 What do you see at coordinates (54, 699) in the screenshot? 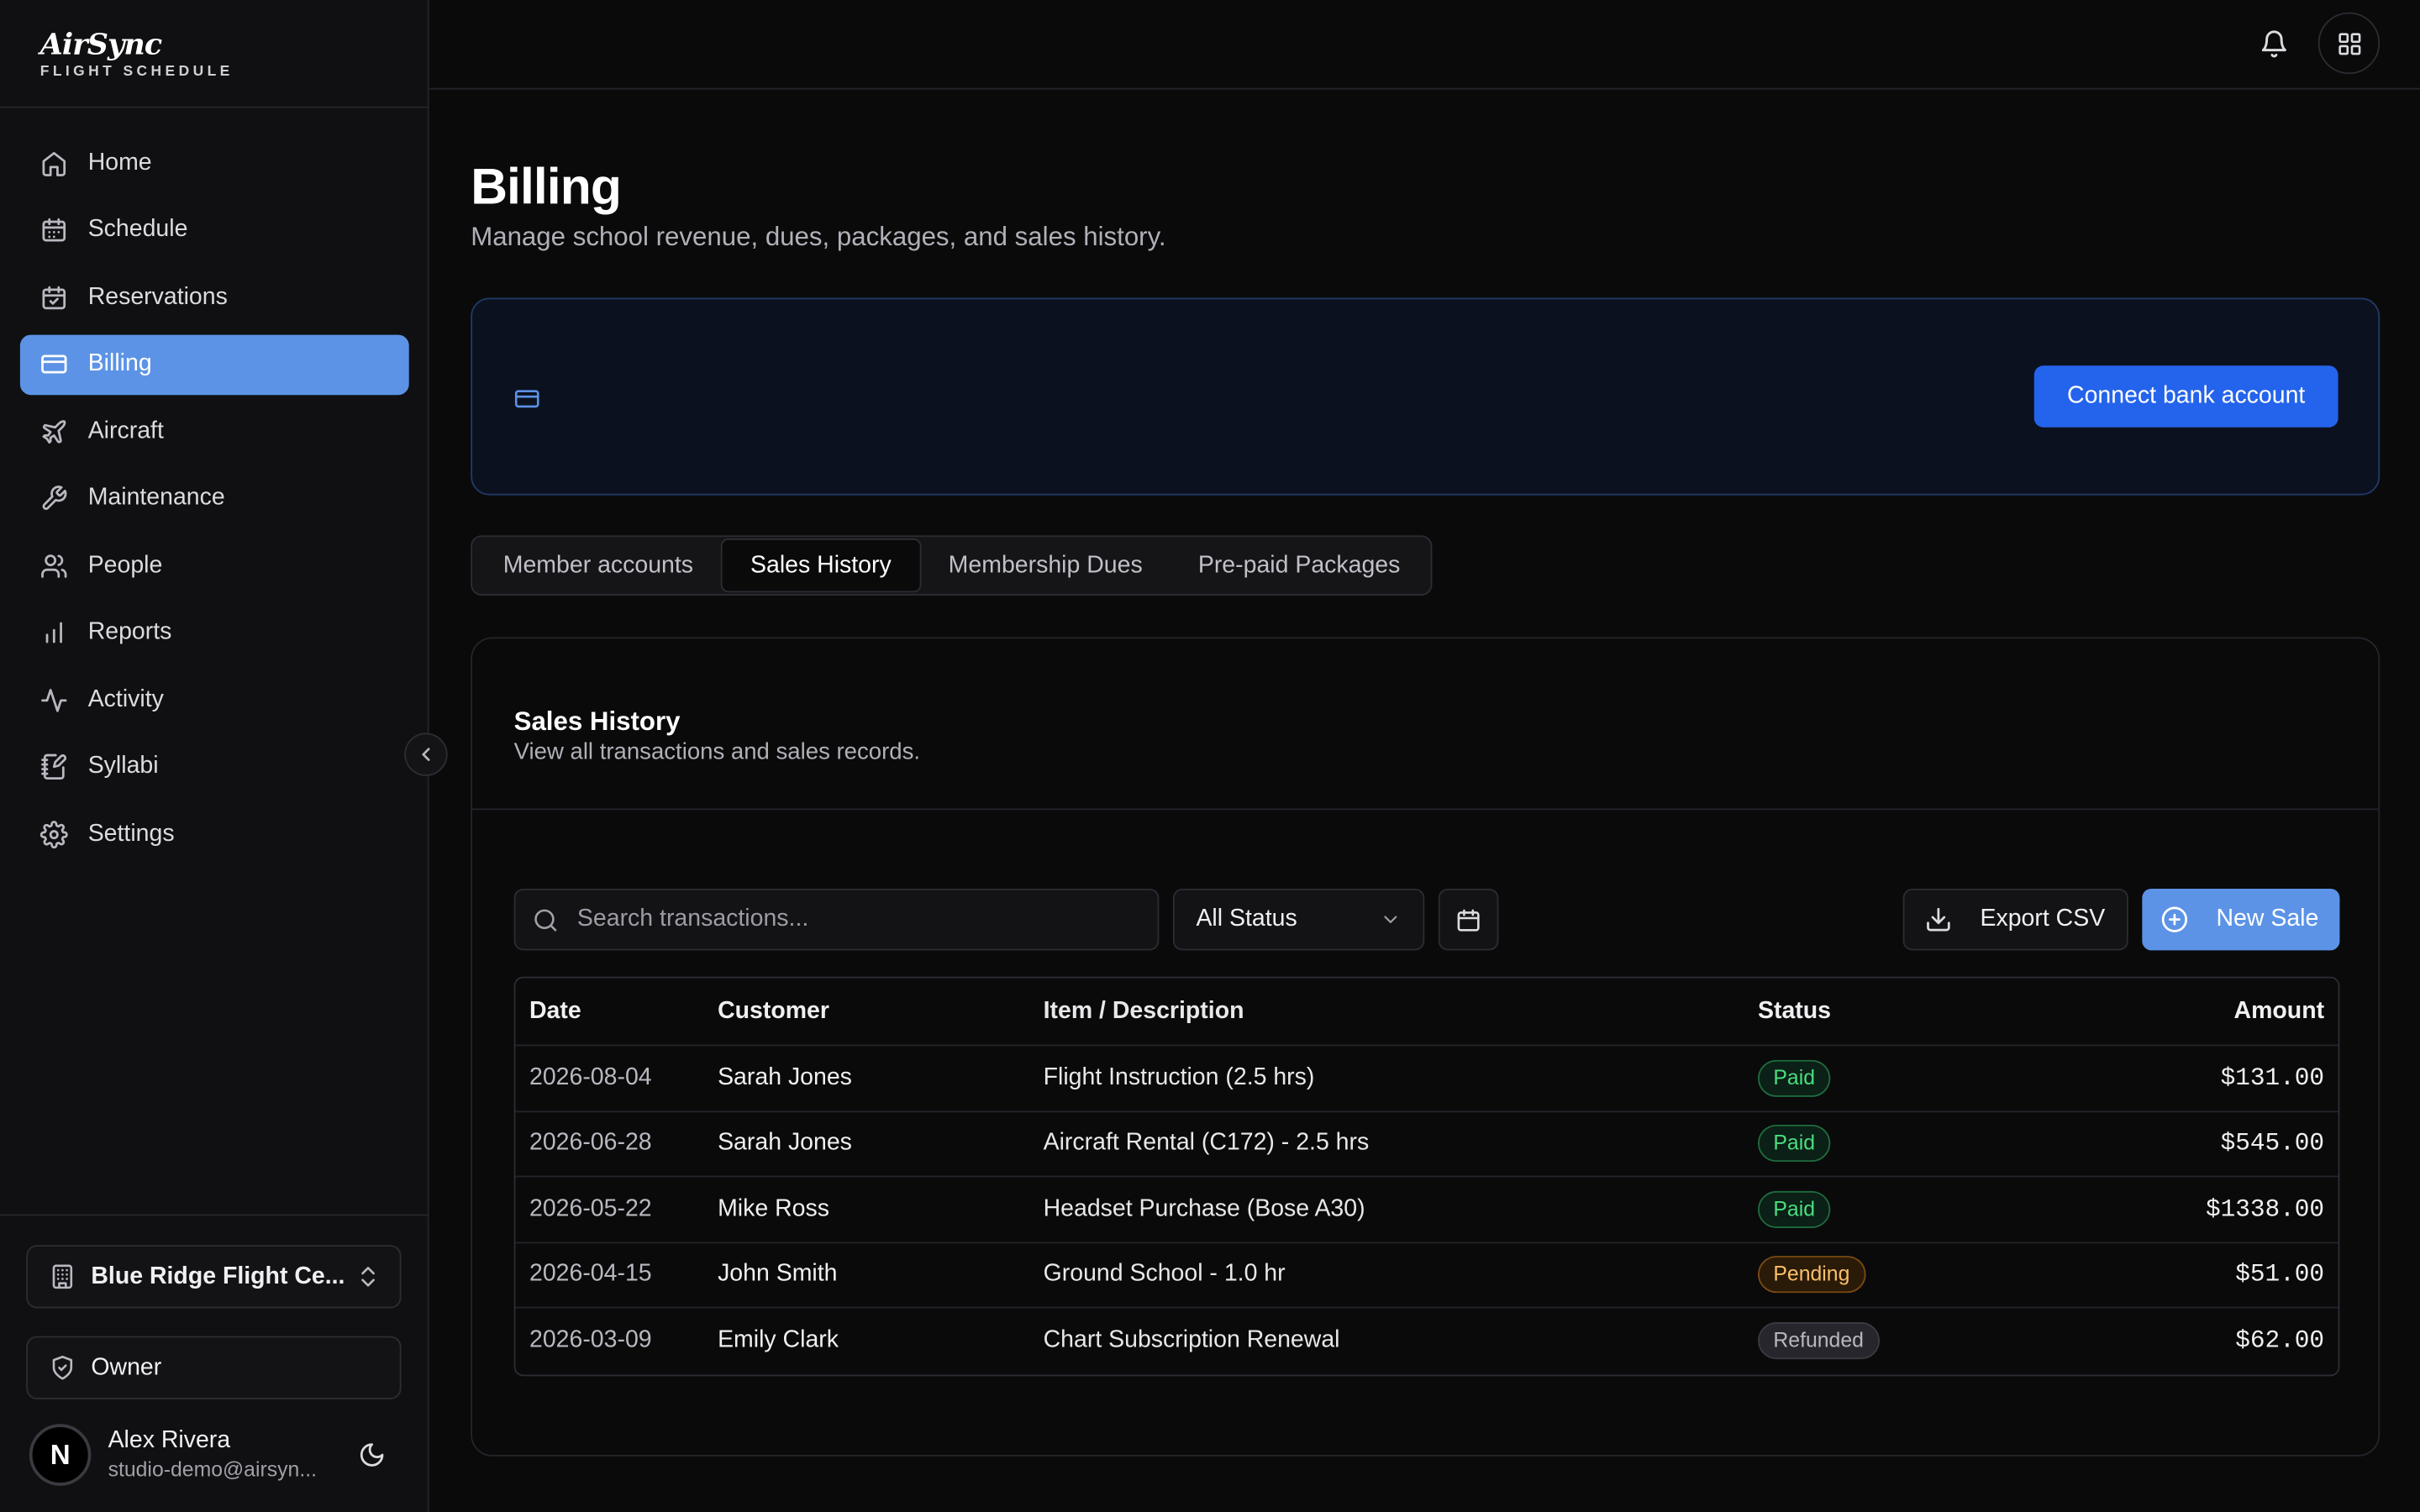
I see `activity-icon` at bounding box center [54, 699].